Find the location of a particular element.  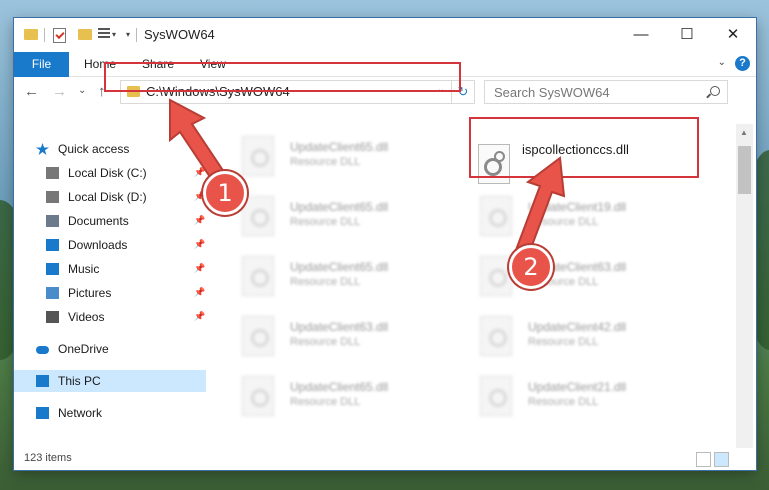

file-highlight is located at coordinates (584, 147).